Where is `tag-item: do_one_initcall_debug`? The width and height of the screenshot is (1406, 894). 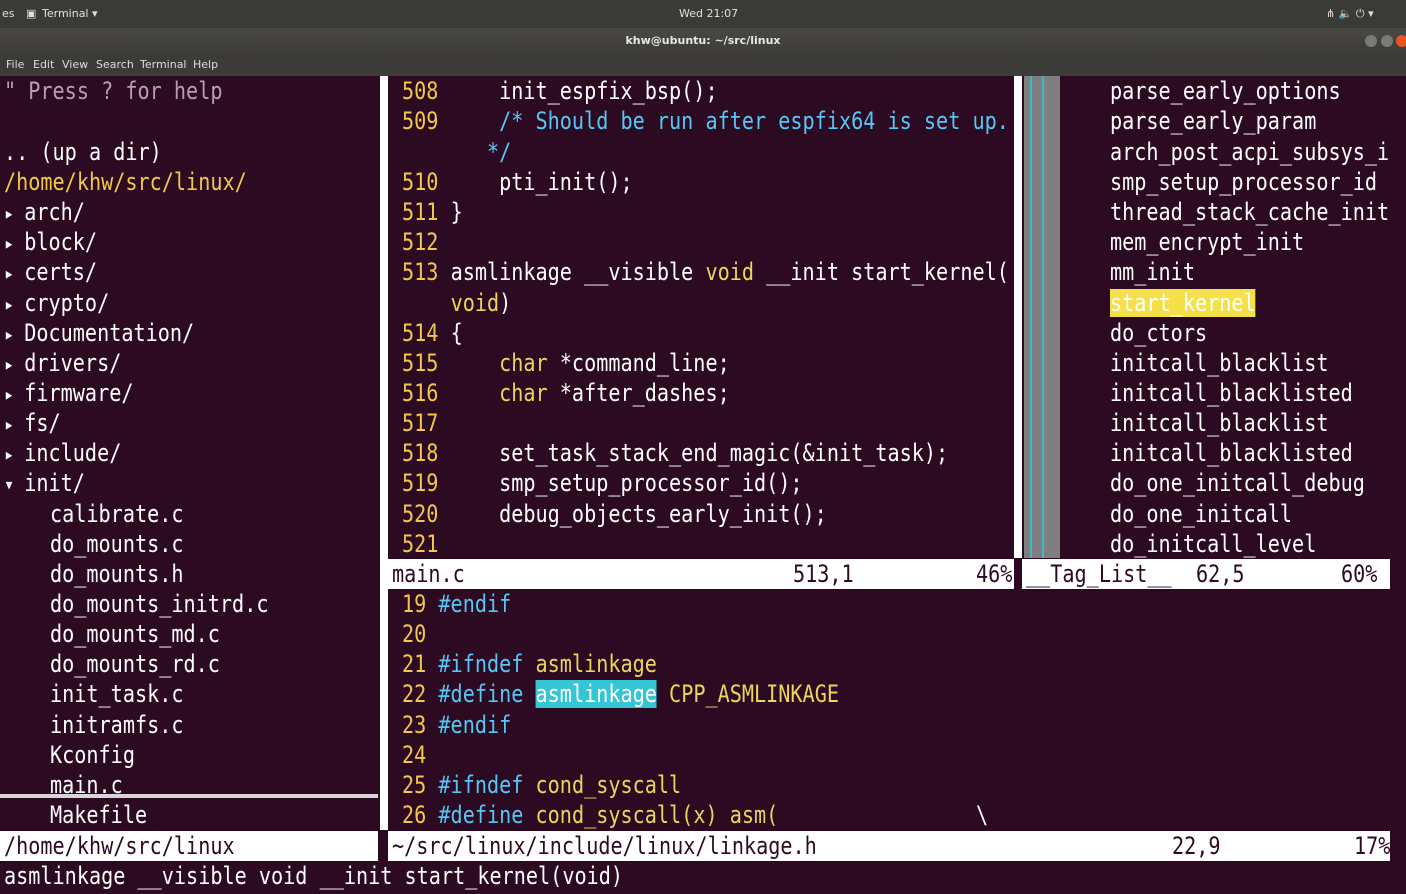 tag-item: do_one_initcall_debug is located at coordinates (1237, 483).